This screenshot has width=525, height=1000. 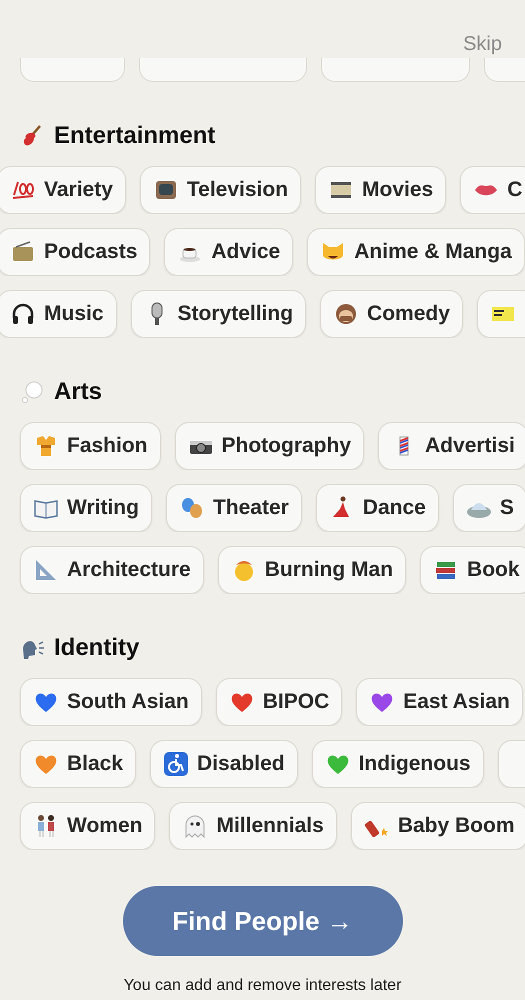 What do you see at coordinates (437, 826) in the screenshot?
I see `interest-chip: Baby Boom` at bounding box center [437, 826].